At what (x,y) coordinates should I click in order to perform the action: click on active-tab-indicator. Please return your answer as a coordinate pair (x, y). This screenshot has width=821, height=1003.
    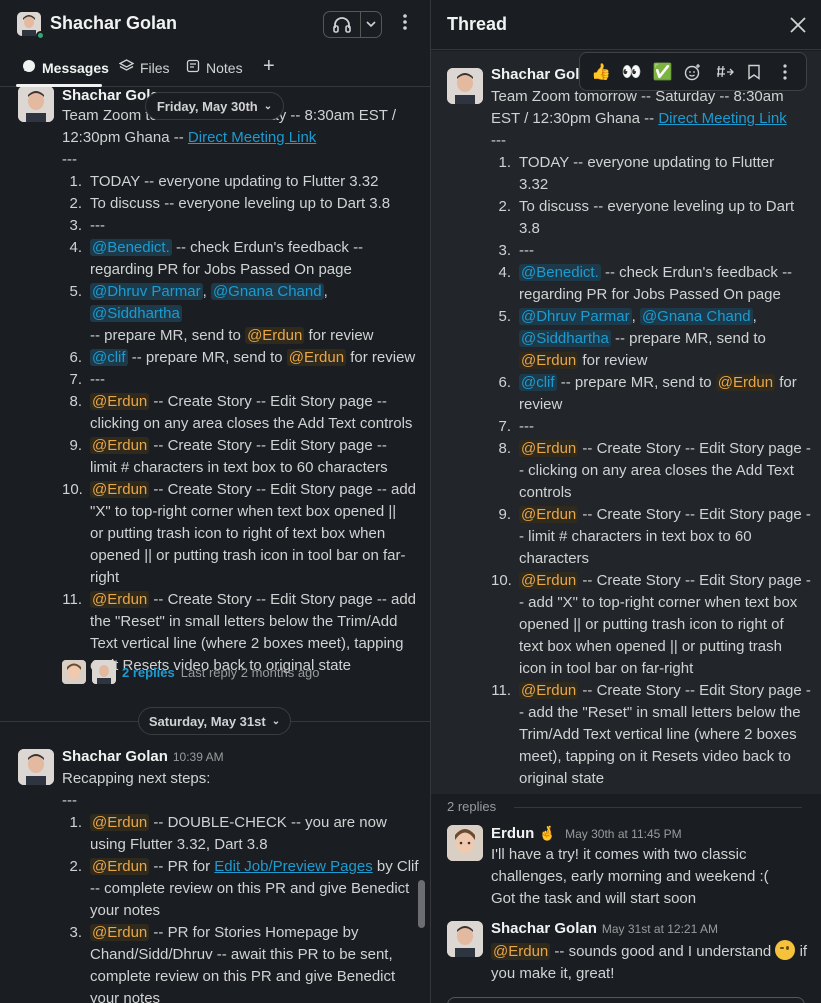
    Looking at the image, I should click on (59, 85).